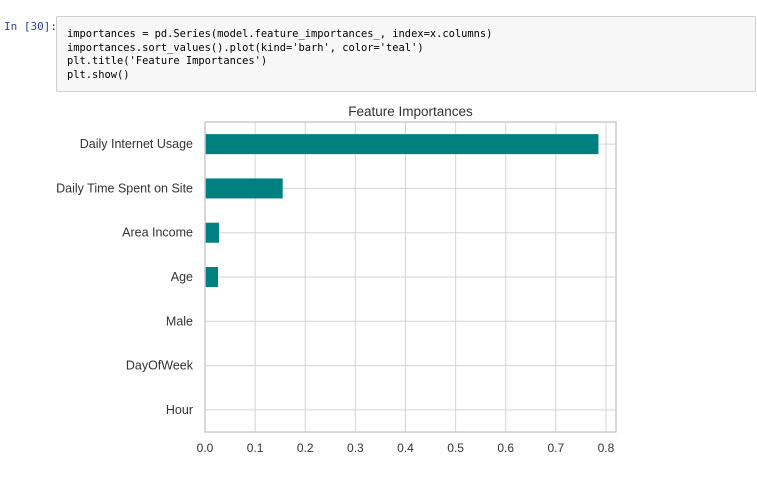  I want to click on x-tick-label: 0.8, so click(606, 448).